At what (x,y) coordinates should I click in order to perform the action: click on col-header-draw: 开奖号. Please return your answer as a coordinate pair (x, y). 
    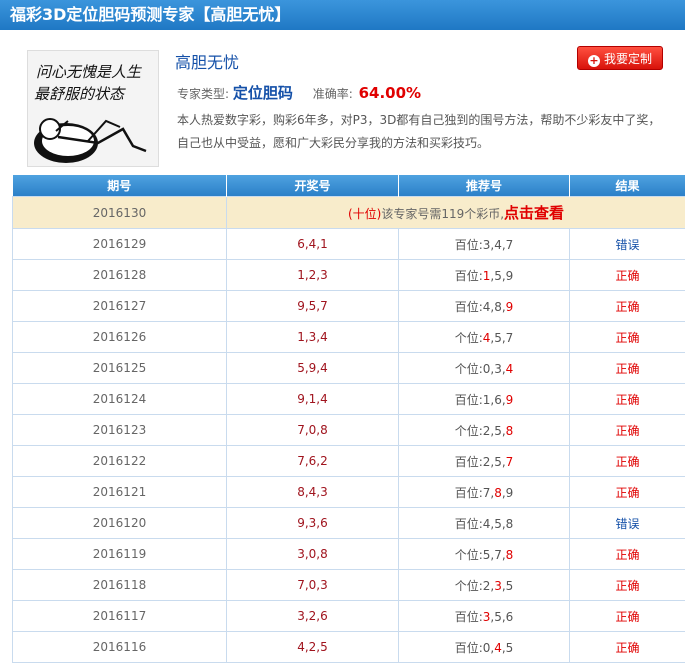
    Looking at the image, I should click on (313, 186).